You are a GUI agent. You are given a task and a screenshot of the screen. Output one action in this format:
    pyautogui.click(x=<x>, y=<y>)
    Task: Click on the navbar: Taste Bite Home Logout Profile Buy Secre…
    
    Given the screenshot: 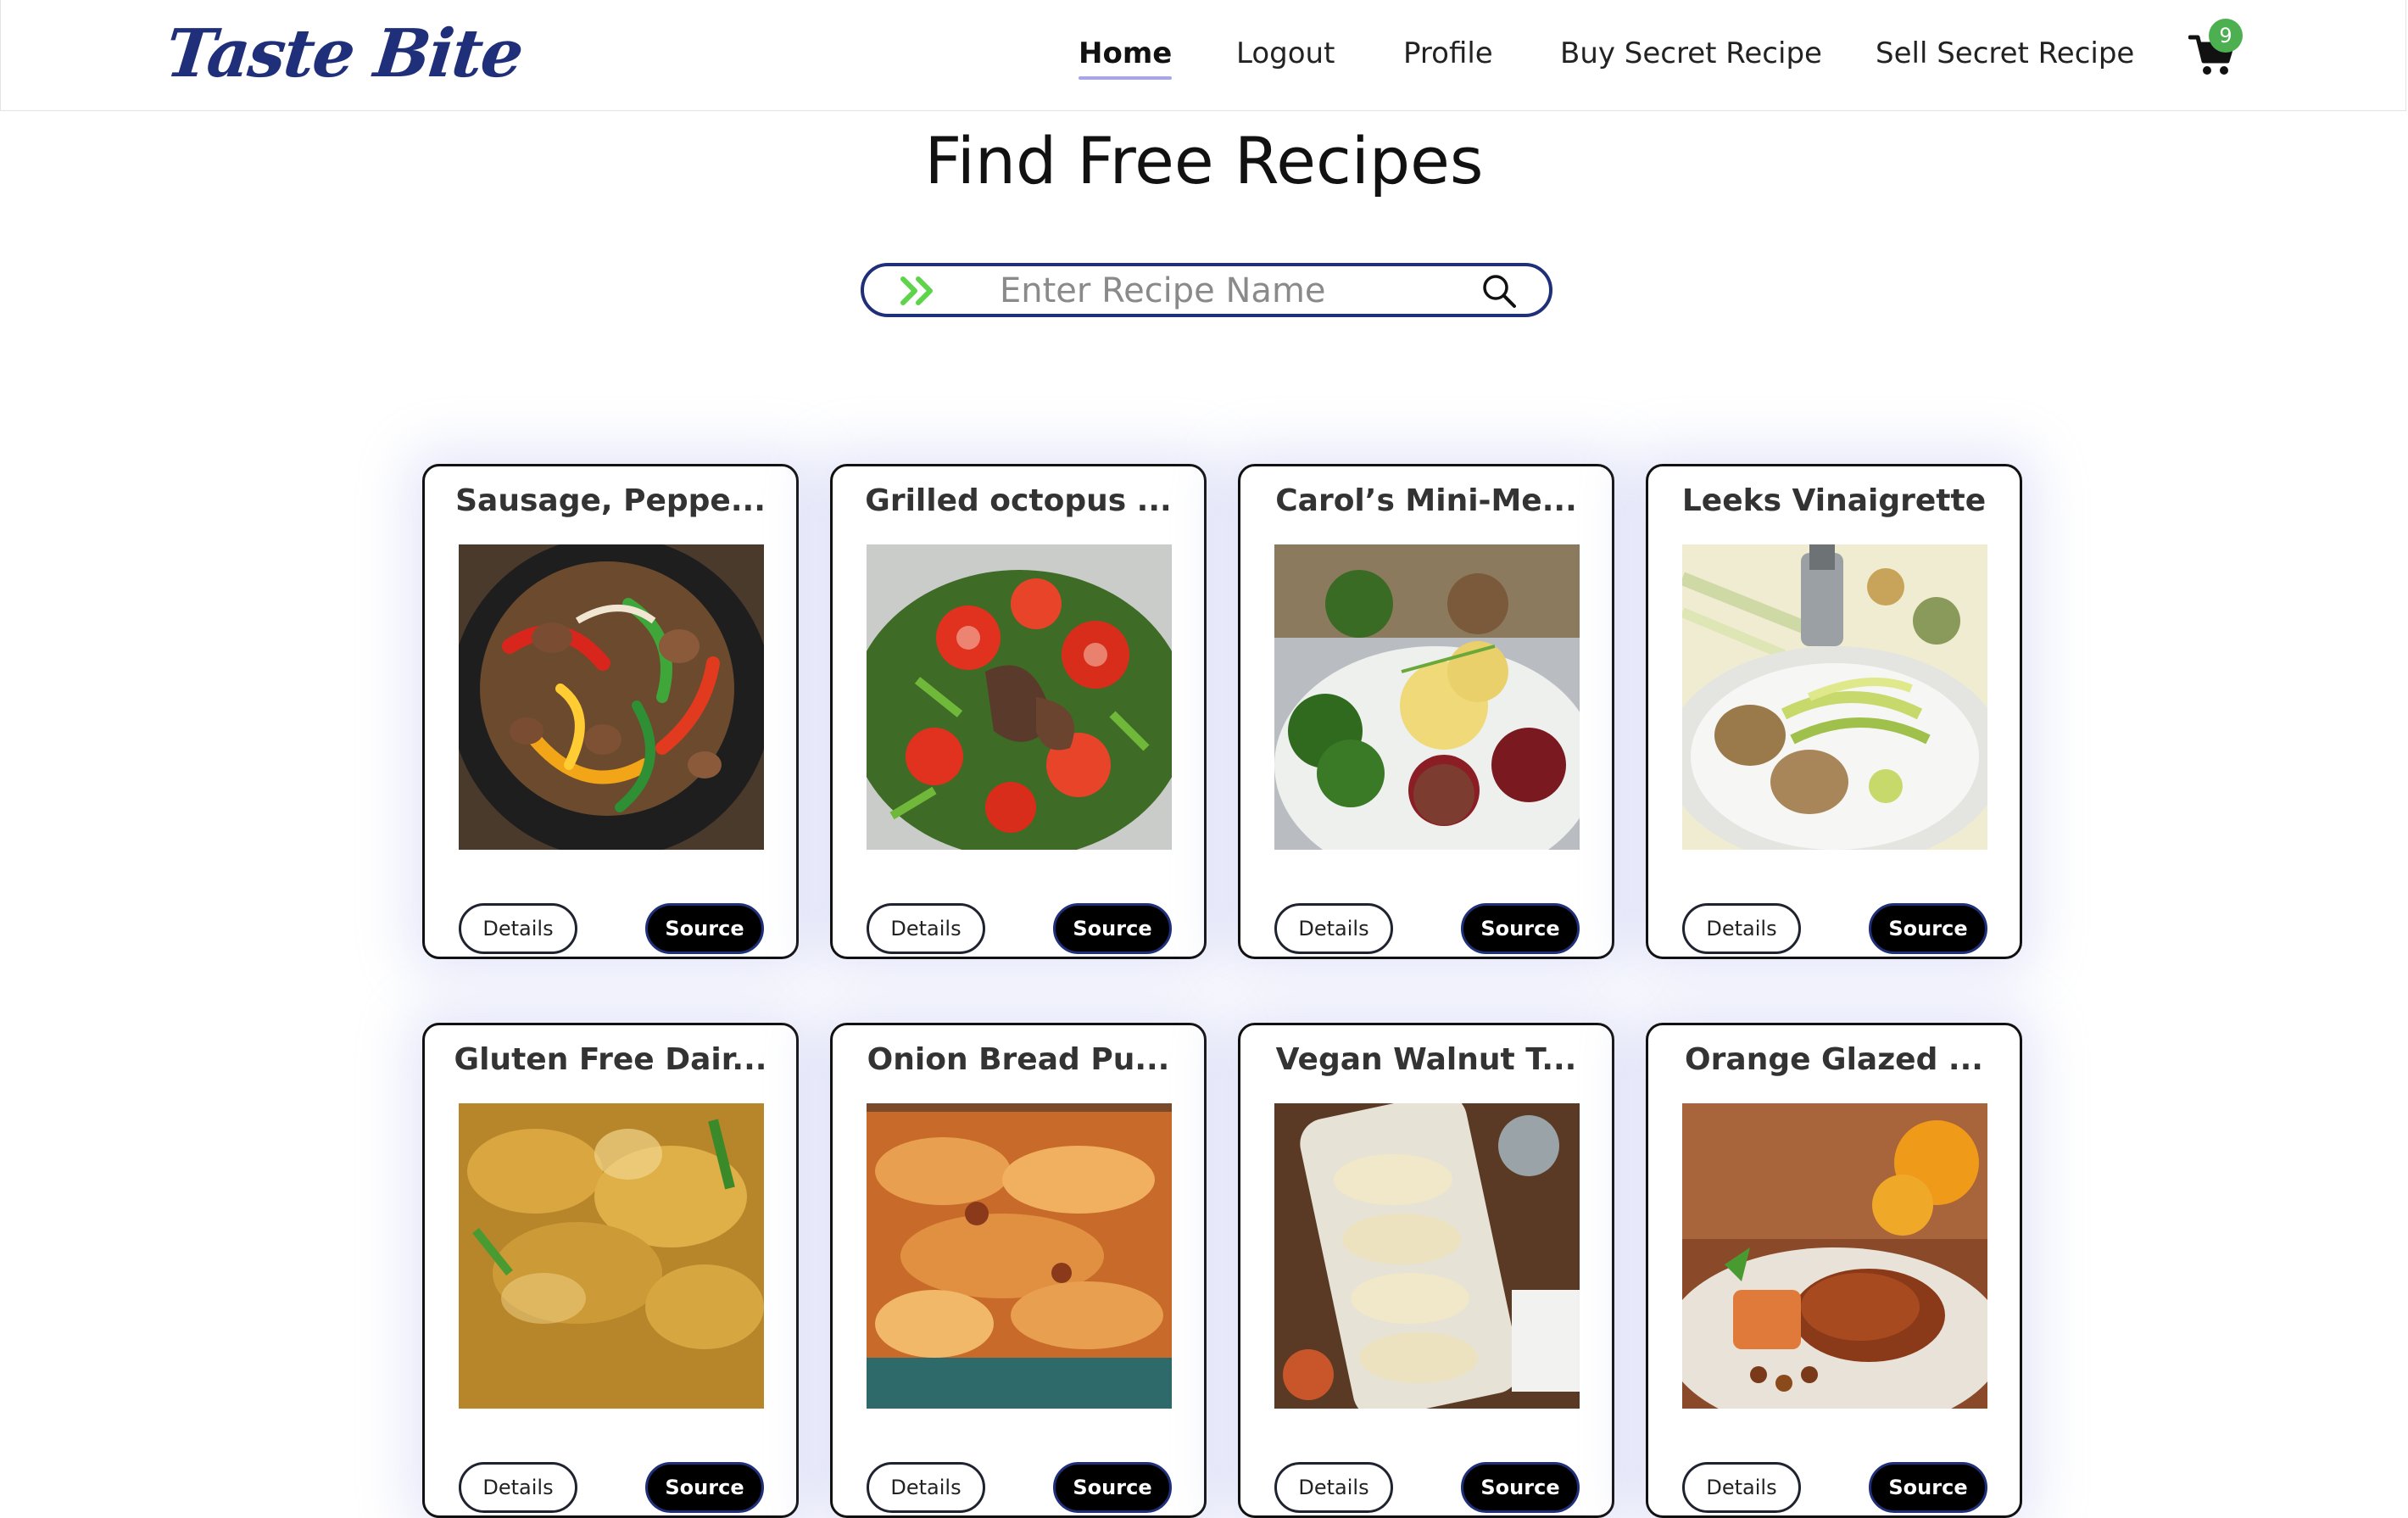 What is the action you would take?
    pyautogui.click(x=1203, y=55)
    